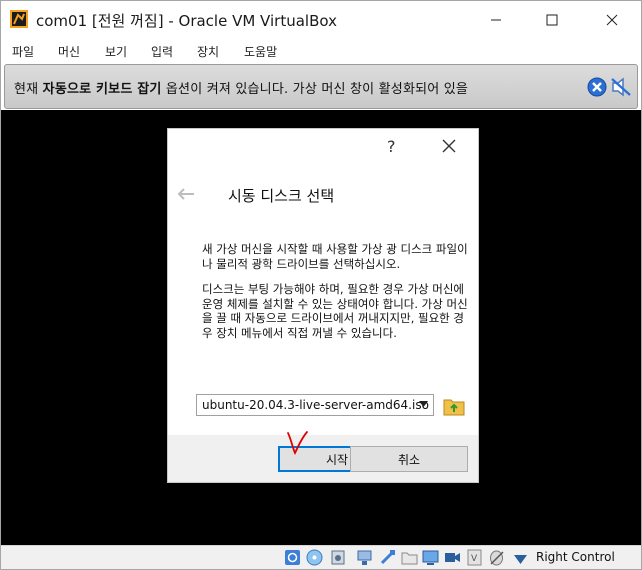  I want to click on back-arrow-icon, so click(186, 194).